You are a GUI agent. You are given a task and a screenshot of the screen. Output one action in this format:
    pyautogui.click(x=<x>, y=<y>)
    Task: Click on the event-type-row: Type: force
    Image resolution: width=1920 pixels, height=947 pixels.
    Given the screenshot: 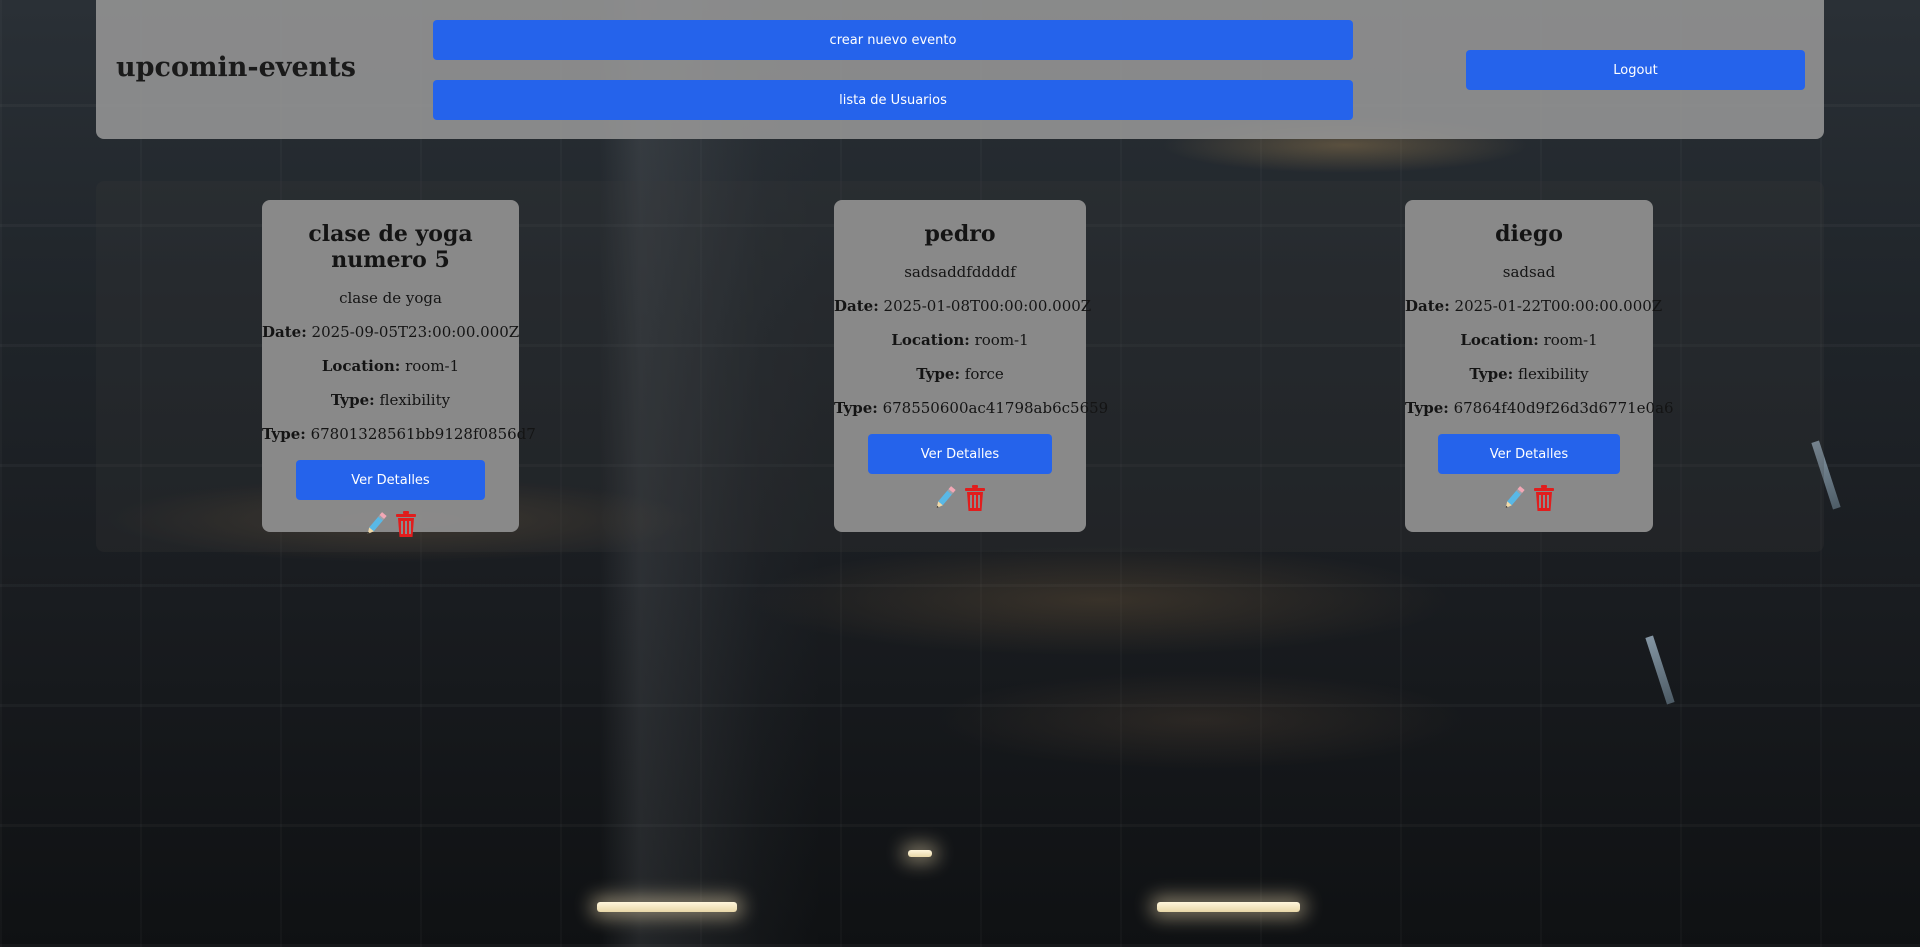 What is the action you would take?
    pyautogui.click(x=960, y=367)
    